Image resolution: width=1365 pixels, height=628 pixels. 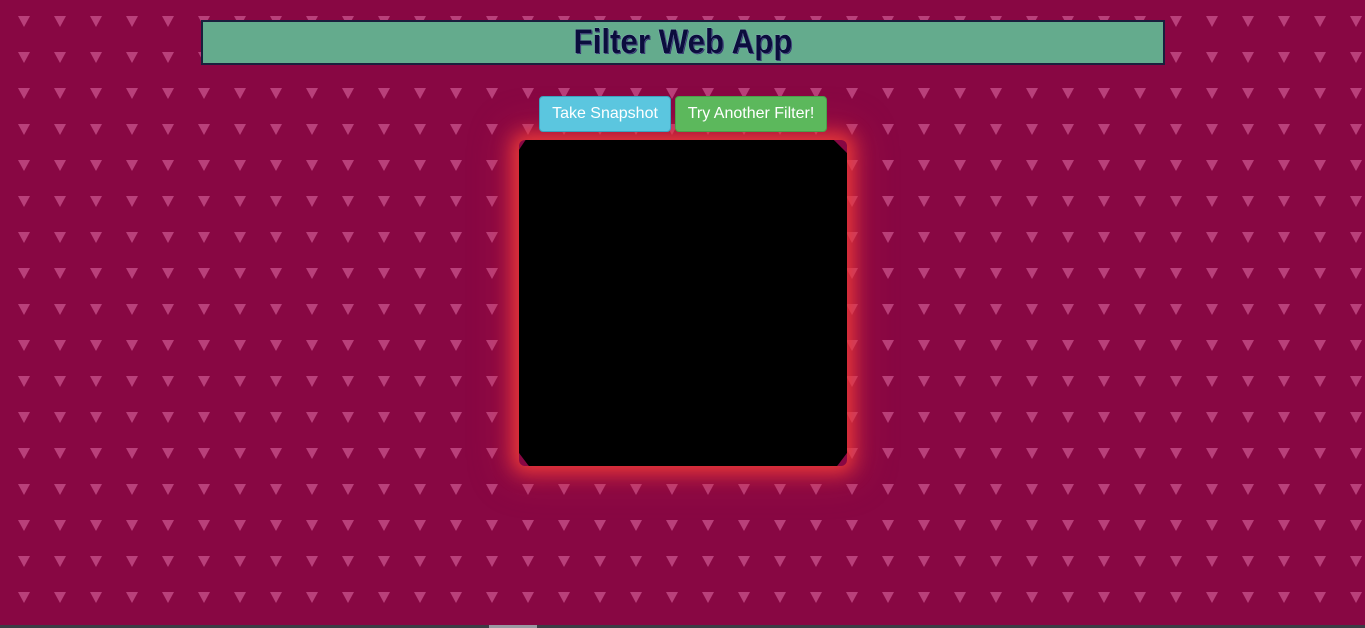 What do you see at coordinates (605, 114) in the screenshot?
I see `take-snapshot-button: Take Snapshot` at bounding box center [605, 114].